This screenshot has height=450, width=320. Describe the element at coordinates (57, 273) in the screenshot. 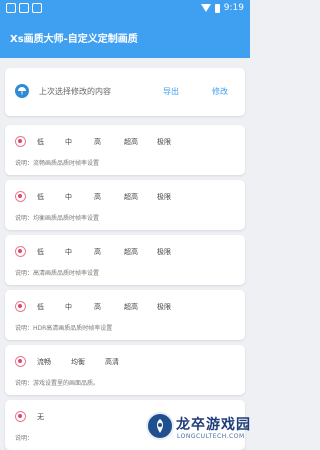

I see `card-description: 说明：高清画质品质时帧率设置` at that location.